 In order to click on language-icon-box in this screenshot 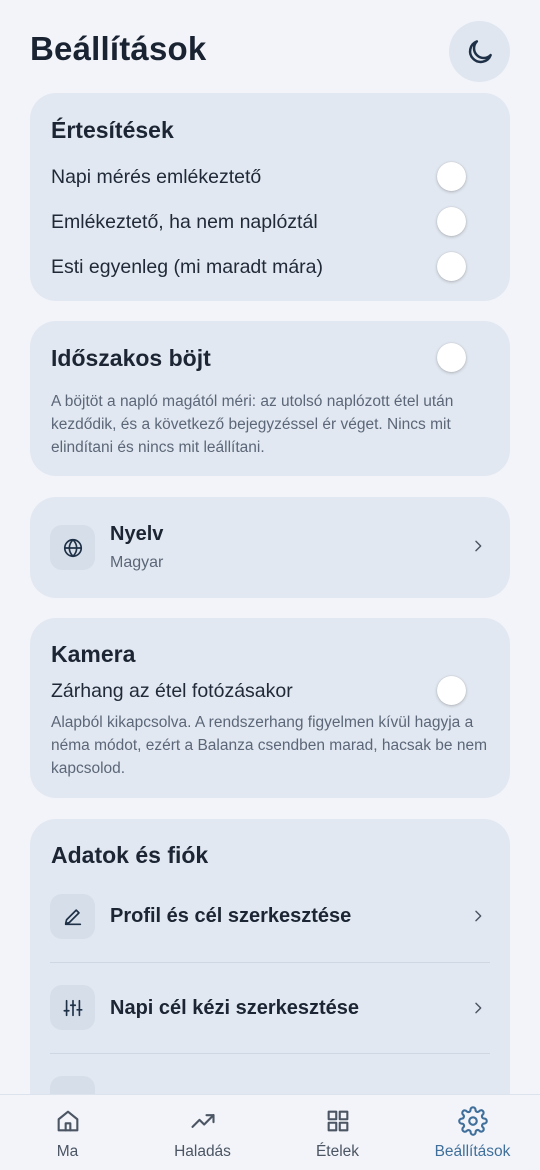, I will do `click(72, 547)`.